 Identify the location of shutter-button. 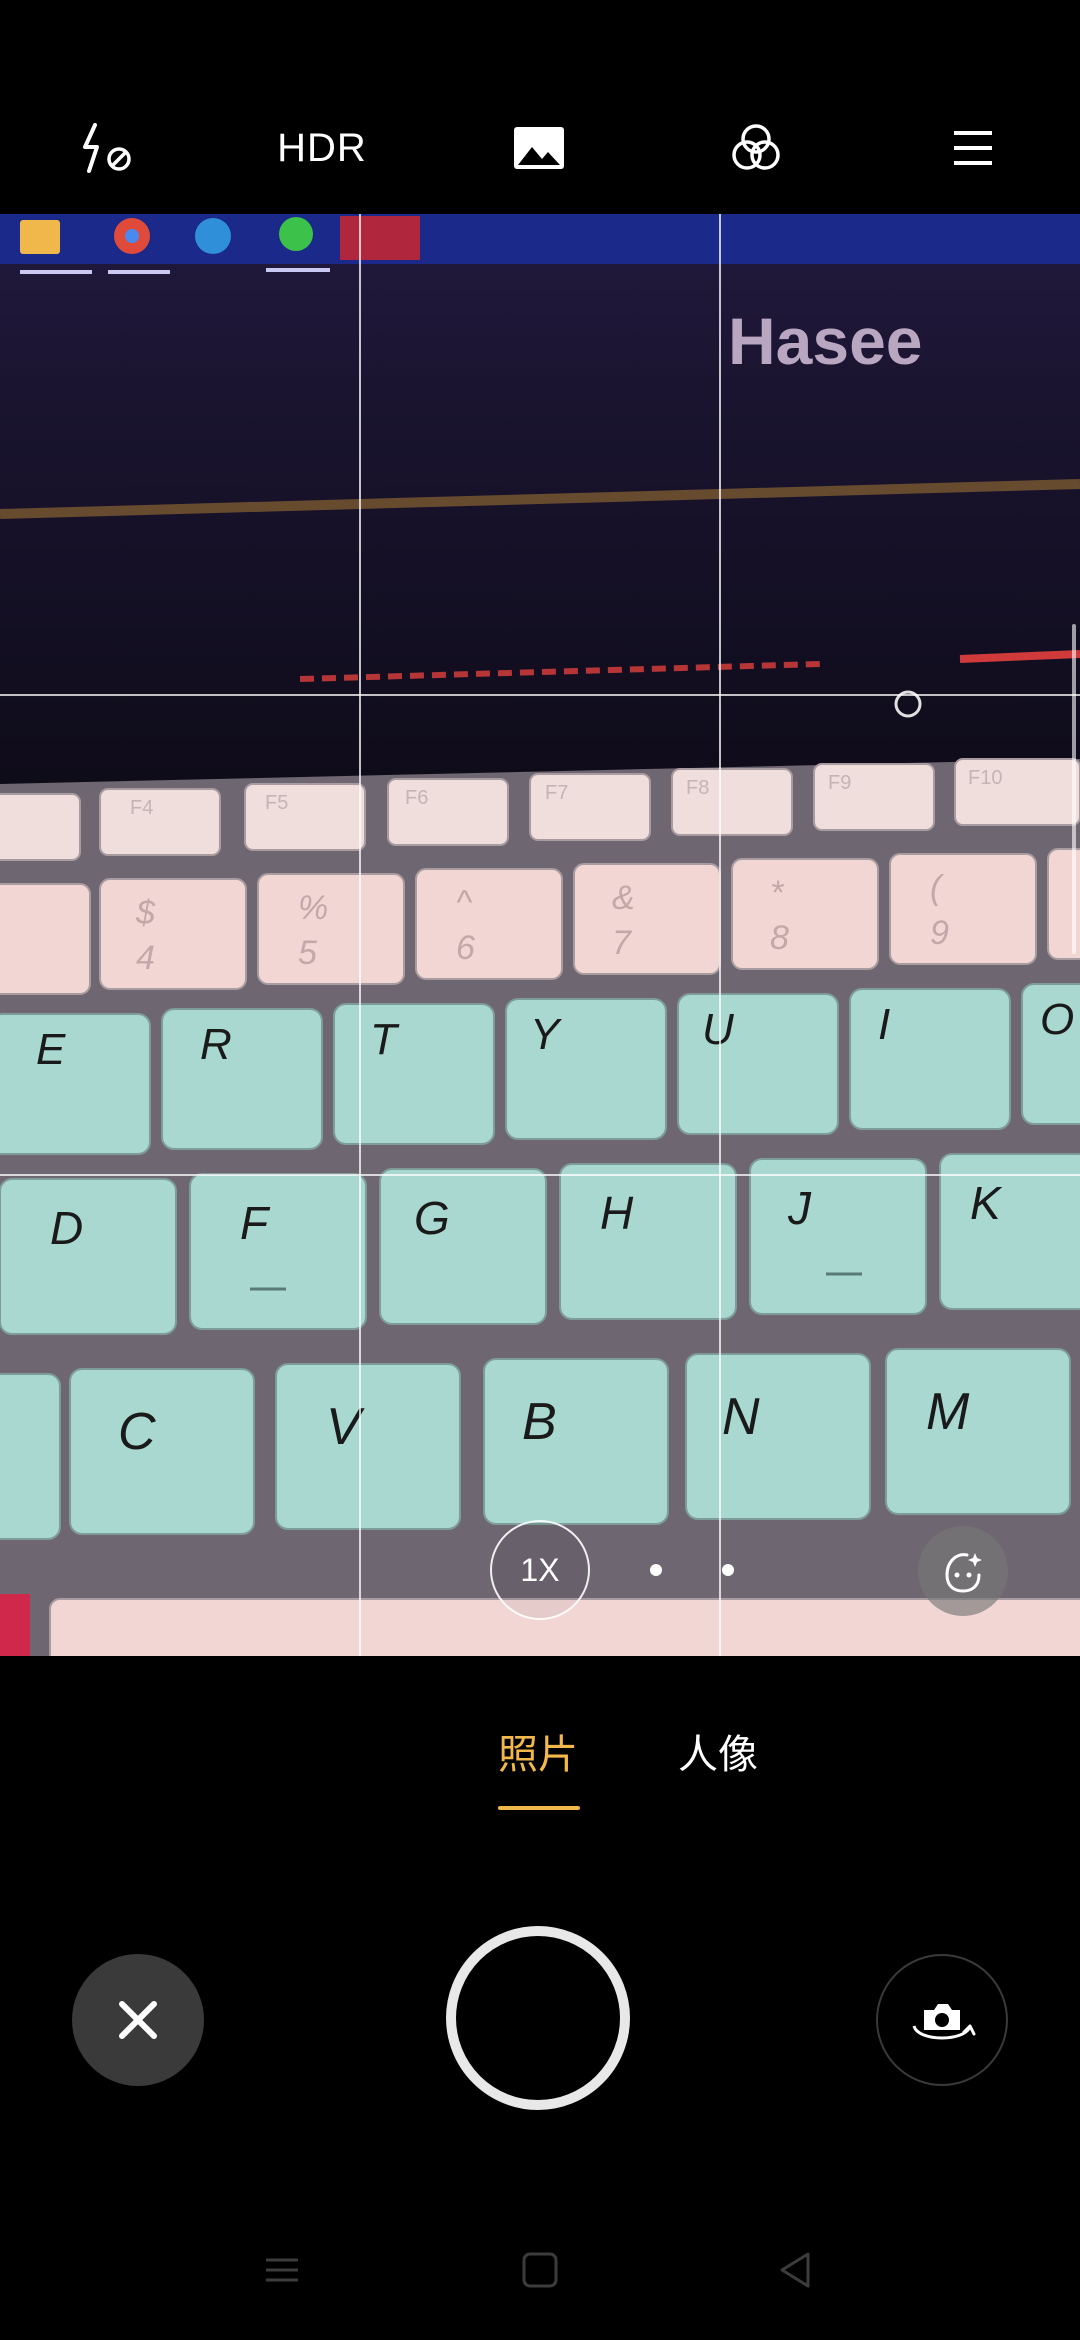
(538, 2018).